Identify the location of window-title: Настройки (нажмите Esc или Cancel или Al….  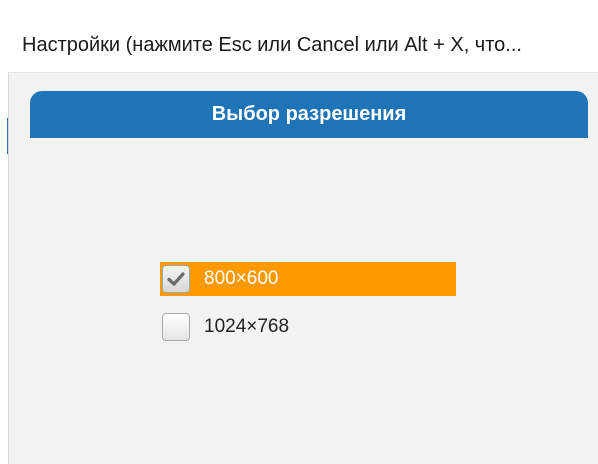
(272, 45).